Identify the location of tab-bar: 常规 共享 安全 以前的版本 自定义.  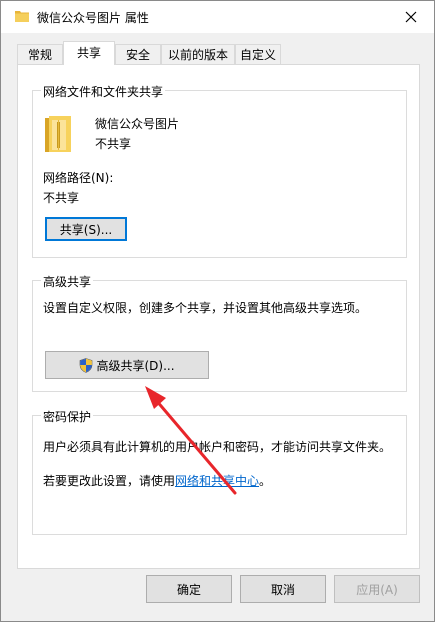
(217, 53).